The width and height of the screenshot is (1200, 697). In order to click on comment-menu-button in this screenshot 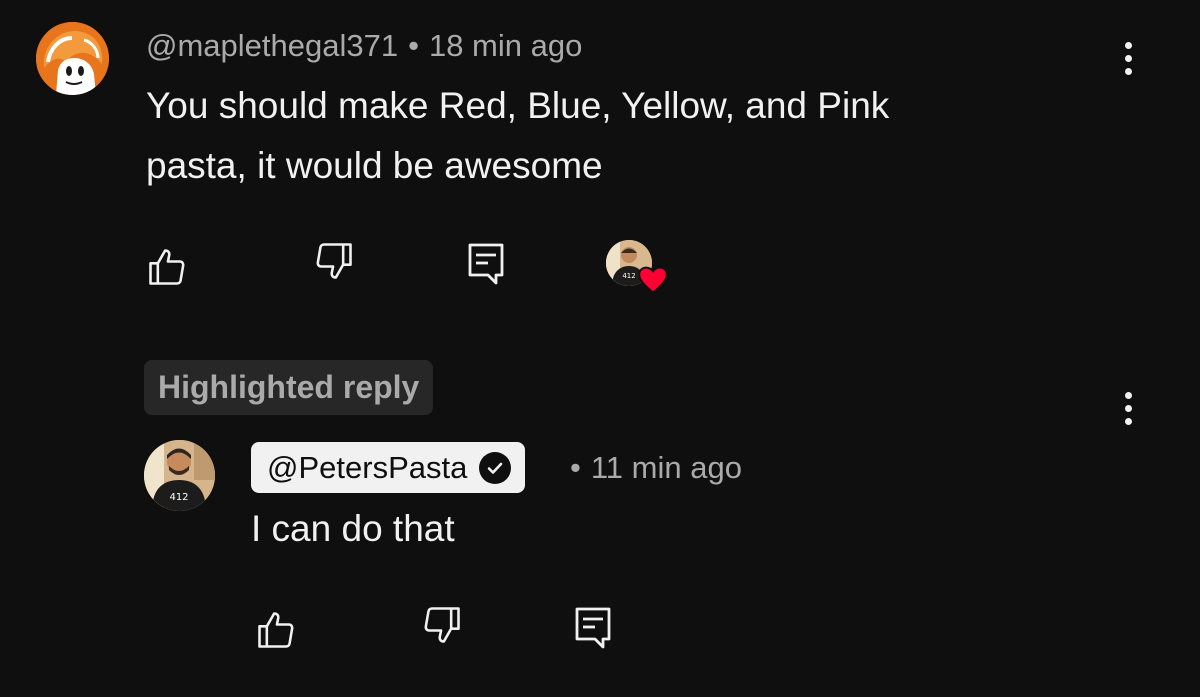, I will do `click(1128, 58)`.